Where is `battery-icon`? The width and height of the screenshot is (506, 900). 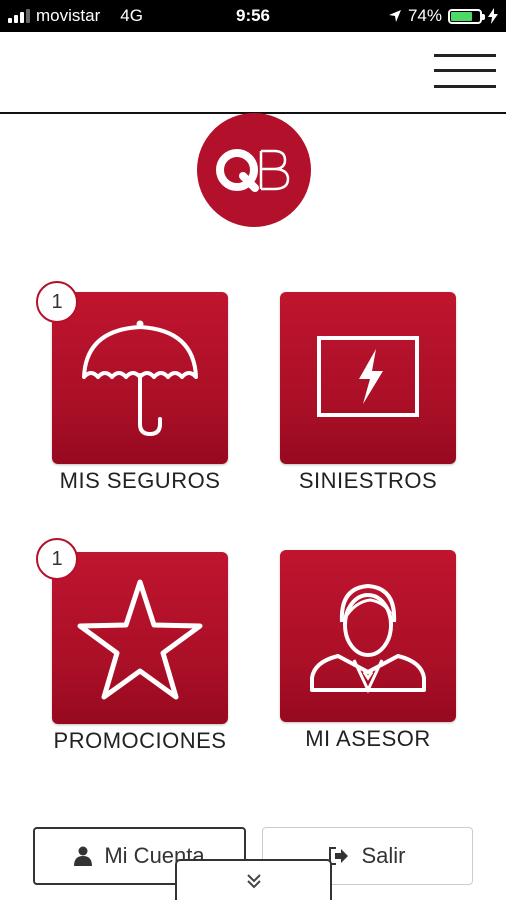
battery-icon is located at coordinates (466, 16).